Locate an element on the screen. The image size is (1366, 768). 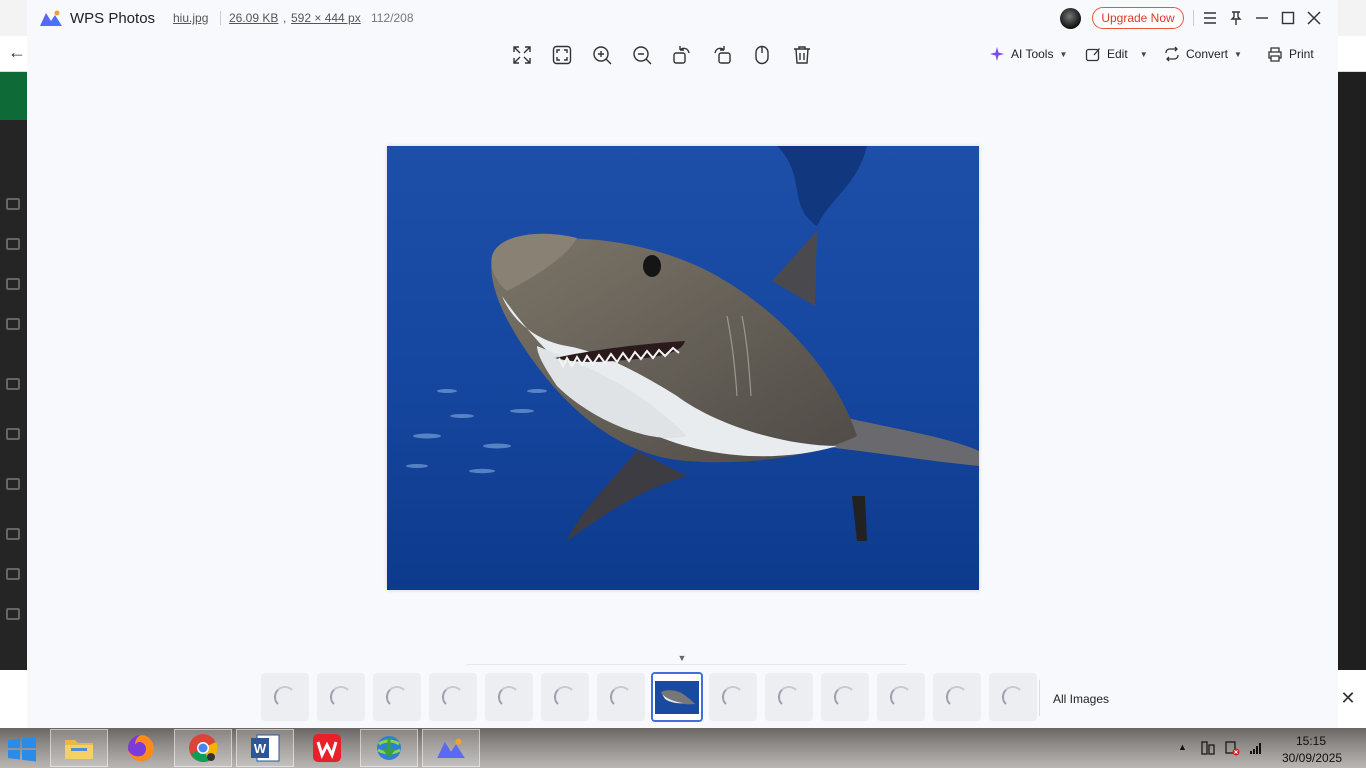
convert-menu: Convert ▼ is located at coordinates (1203, 54).